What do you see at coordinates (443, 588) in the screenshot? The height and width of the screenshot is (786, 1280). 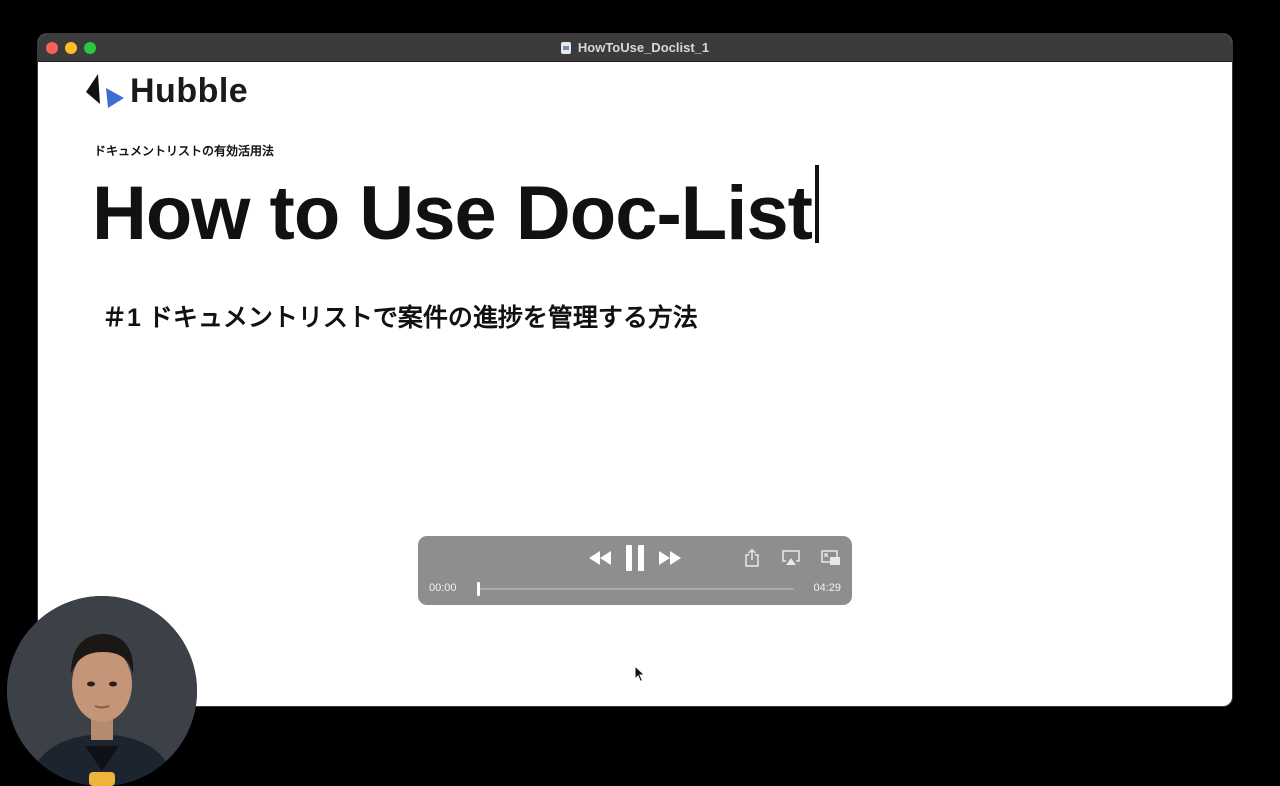 I see `current-time: 00:00` at bounding box center [443, 588].